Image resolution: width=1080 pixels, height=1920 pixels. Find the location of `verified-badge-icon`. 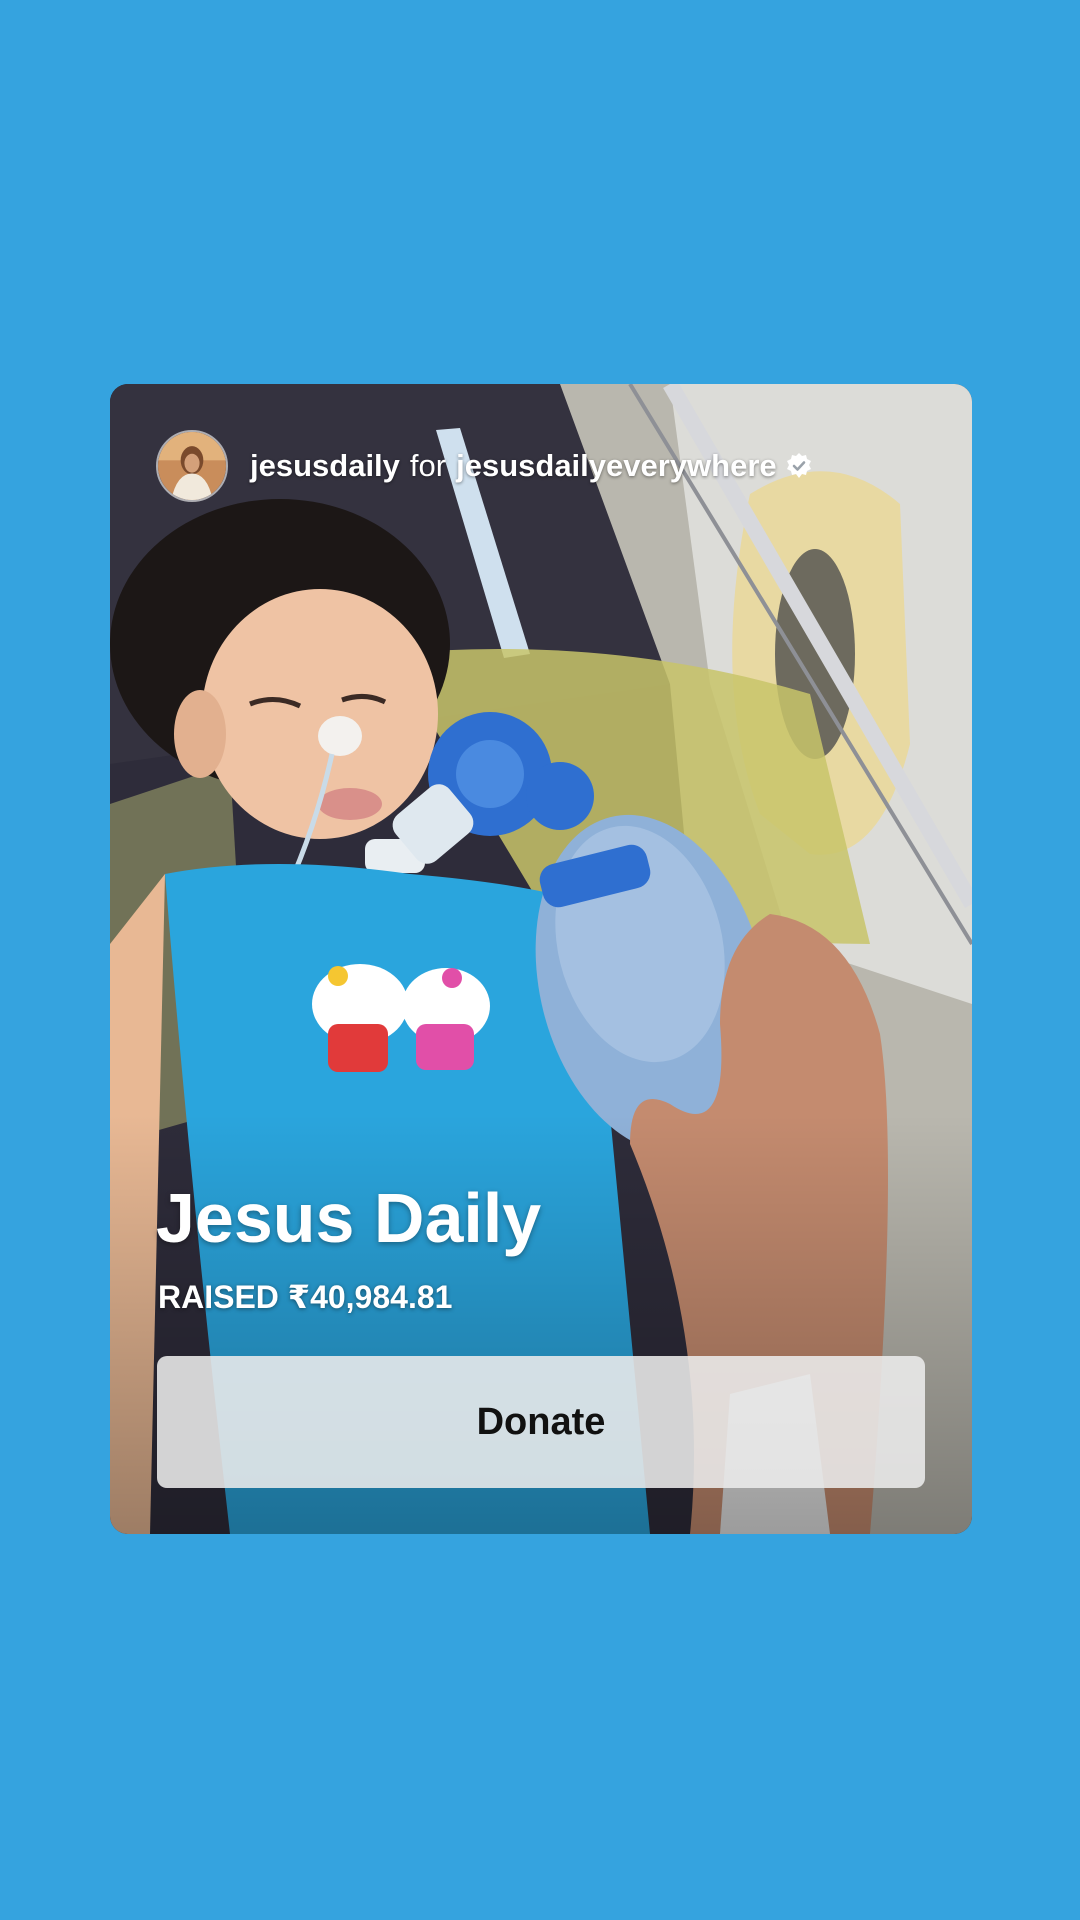

verified-badge-icon is located at coordinates (798, 465).